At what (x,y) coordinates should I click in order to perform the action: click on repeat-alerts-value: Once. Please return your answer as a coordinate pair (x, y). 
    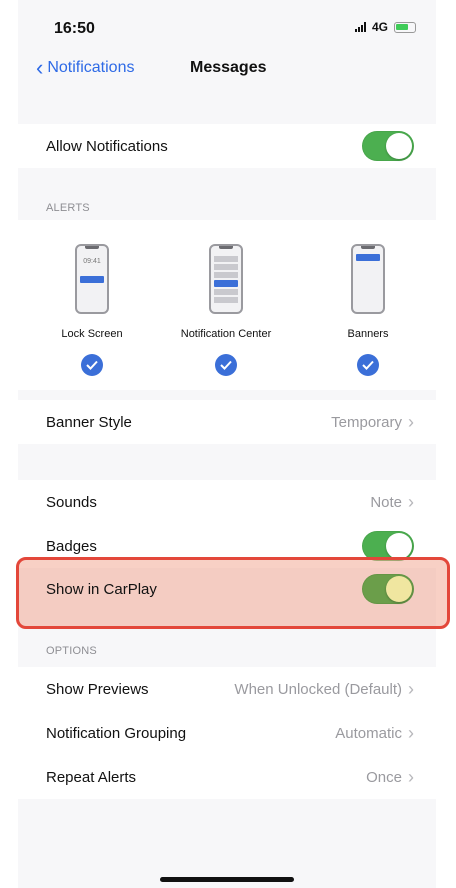
    Looking at the image, I should click on (384, 777).